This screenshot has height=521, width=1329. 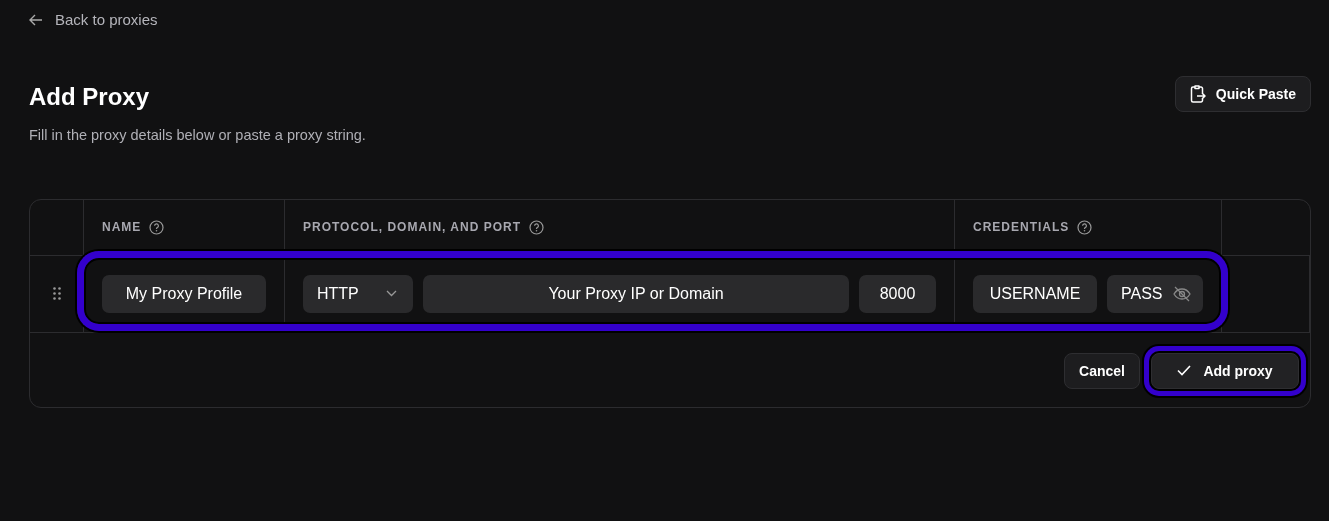 What do you see at coordinates (122, 227) in the screenshot?
I see `column-header: NAME` at bounding box center [122, 227].